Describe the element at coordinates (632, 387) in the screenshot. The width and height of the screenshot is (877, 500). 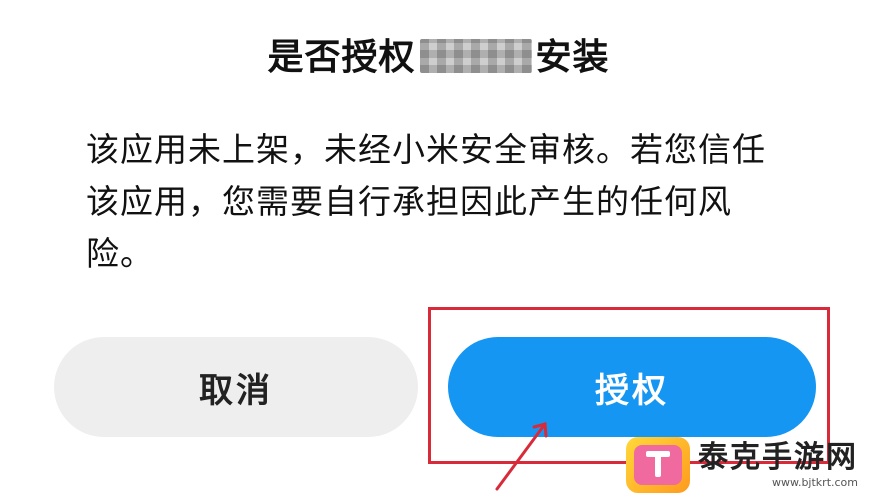
I see `authorize-button: 授权` at that location.